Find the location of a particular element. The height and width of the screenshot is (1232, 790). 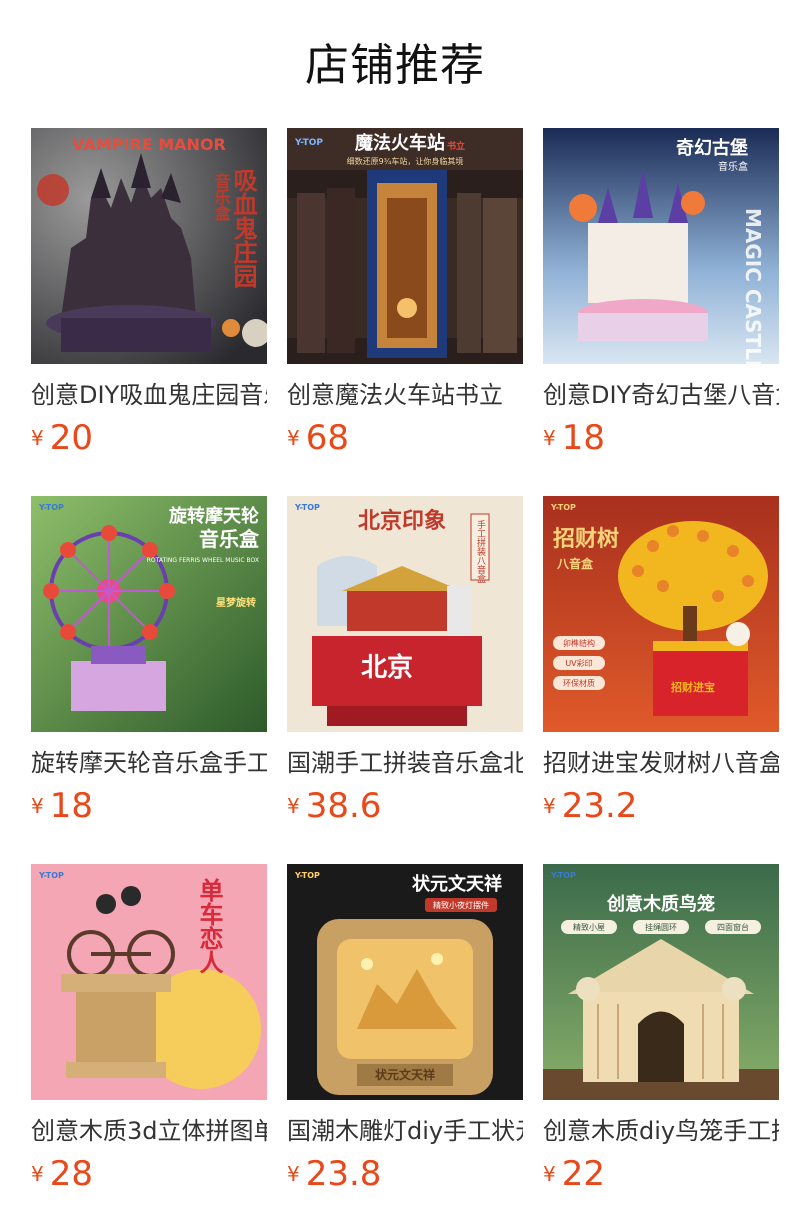

price-amount: 28 is located at coordinates (71, 1174).